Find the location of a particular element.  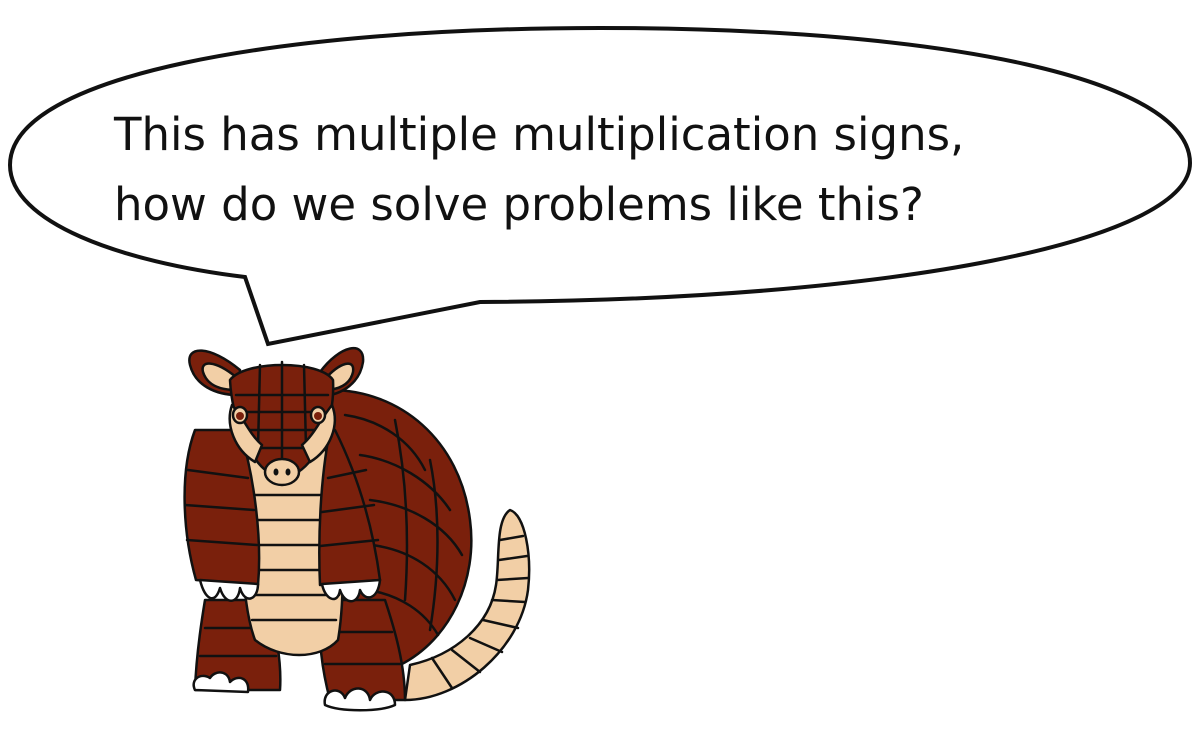

speech-bubble-line-2: how do we solve problems like this? is located at coordinates (519, 204).